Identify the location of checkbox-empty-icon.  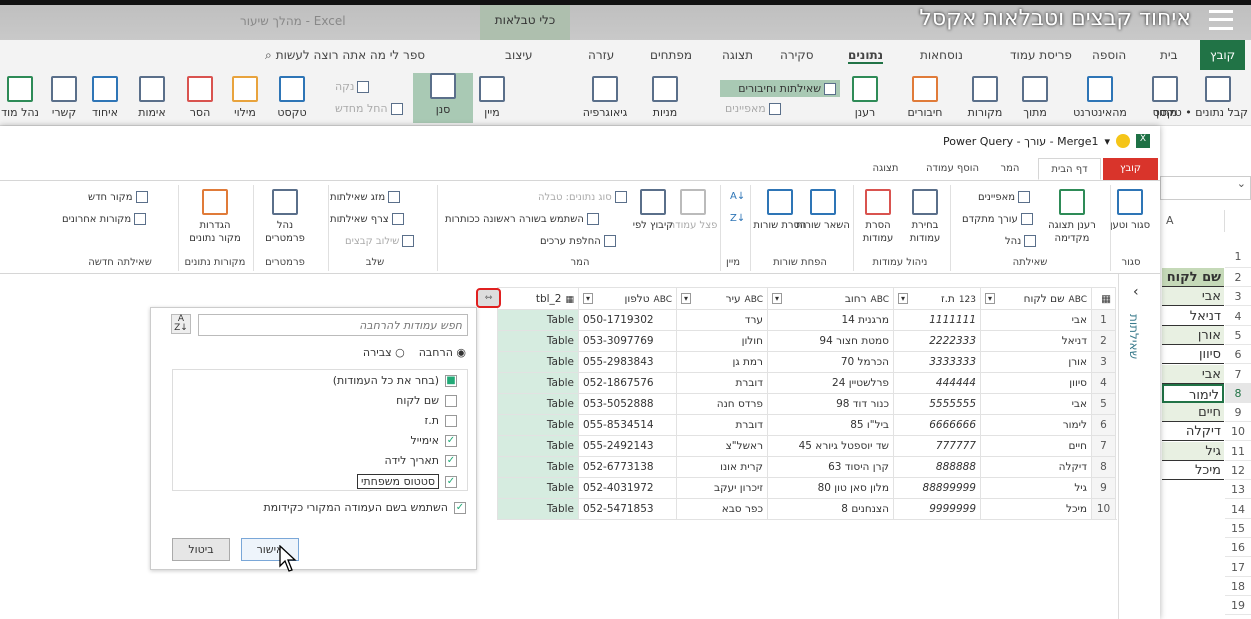
(451, 420).